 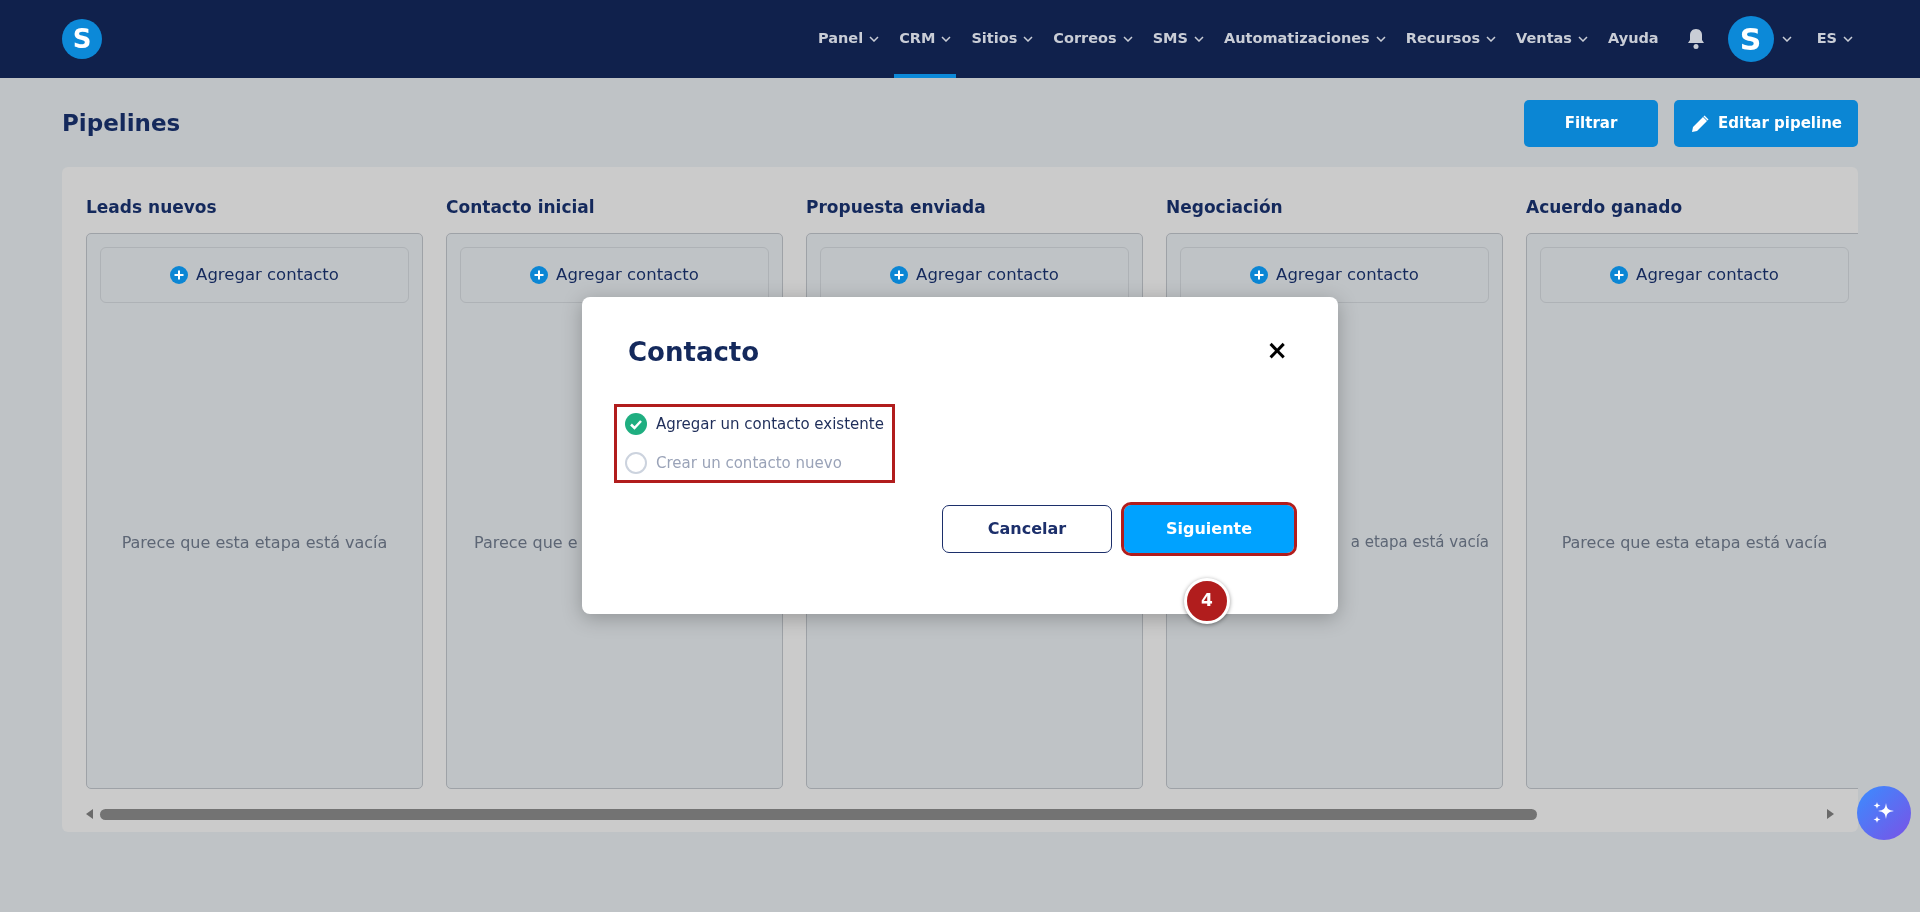 I want to click on logo: S, so click(x=82, y=39).